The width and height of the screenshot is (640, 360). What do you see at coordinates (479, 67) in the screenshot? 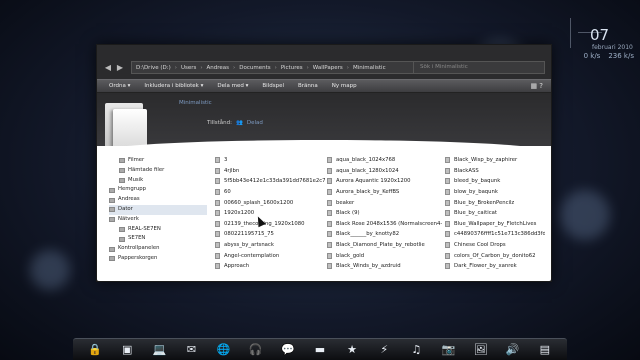
I see `search-input: Sök i Minimalistic` at bounding box center [479, 67].